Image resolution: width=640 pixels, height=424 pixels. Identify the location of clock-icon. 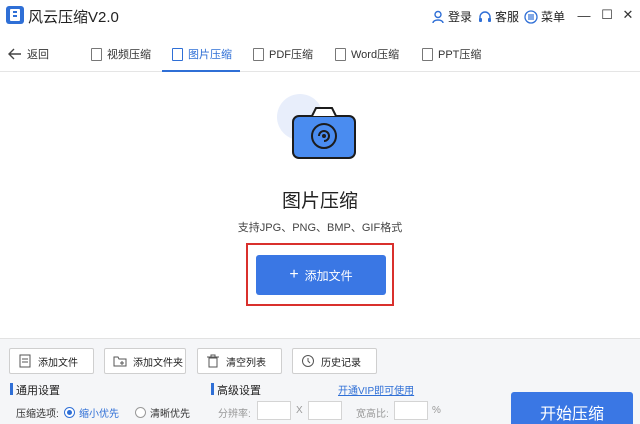
(308, 361).